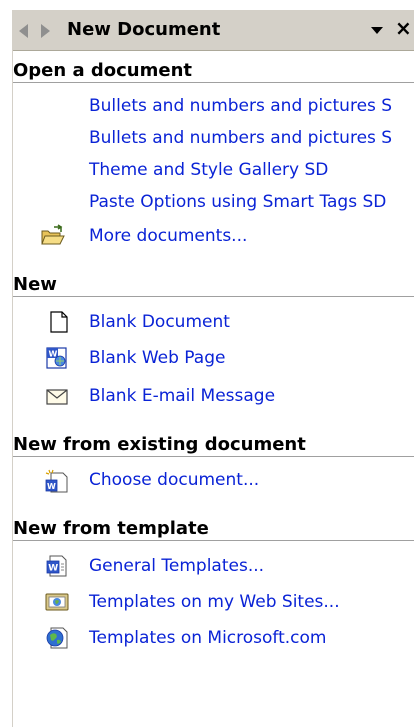 This screenshot has width=414, height=727. Describe the element at coordinates (213, 285) in the screenshot. I see `section-heading-new: New` at that location.